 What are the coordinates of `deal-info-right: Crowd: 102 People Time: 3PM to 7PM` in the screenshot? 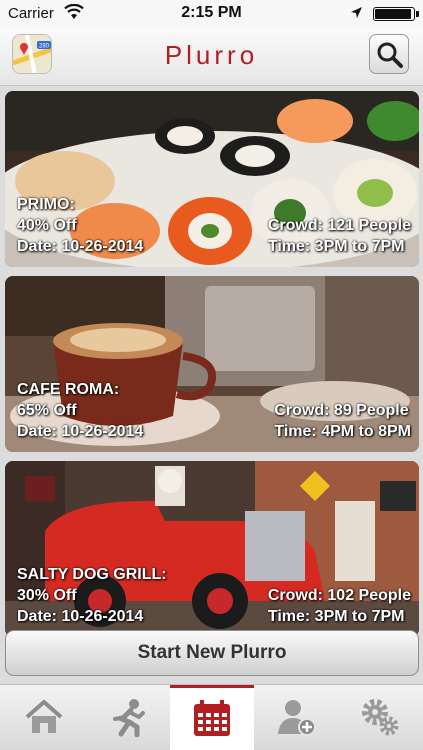 It's located at (339, 606).